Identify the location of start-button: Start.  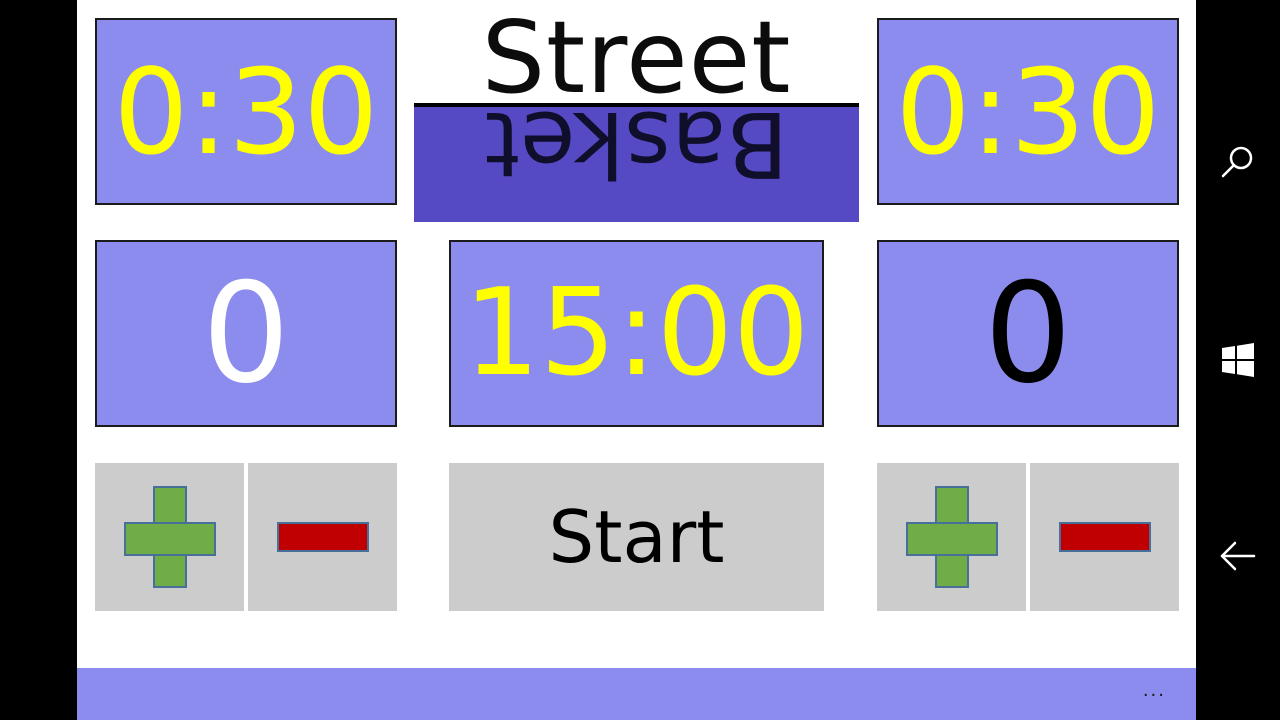
(636, 537).